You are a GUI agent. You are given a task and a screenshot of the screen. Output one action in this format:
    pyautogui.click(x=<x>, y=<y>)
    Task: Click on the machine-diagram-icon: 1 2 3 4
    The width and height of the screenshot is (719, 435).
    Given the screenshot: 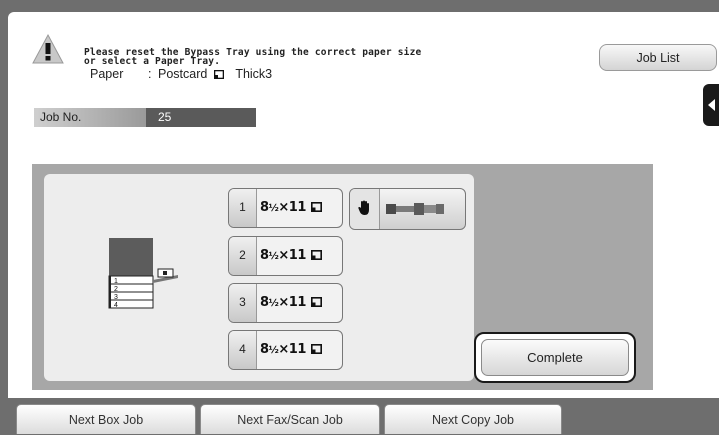 What is the action you would take?
    pyautogui.click(x=143, y=273)
    